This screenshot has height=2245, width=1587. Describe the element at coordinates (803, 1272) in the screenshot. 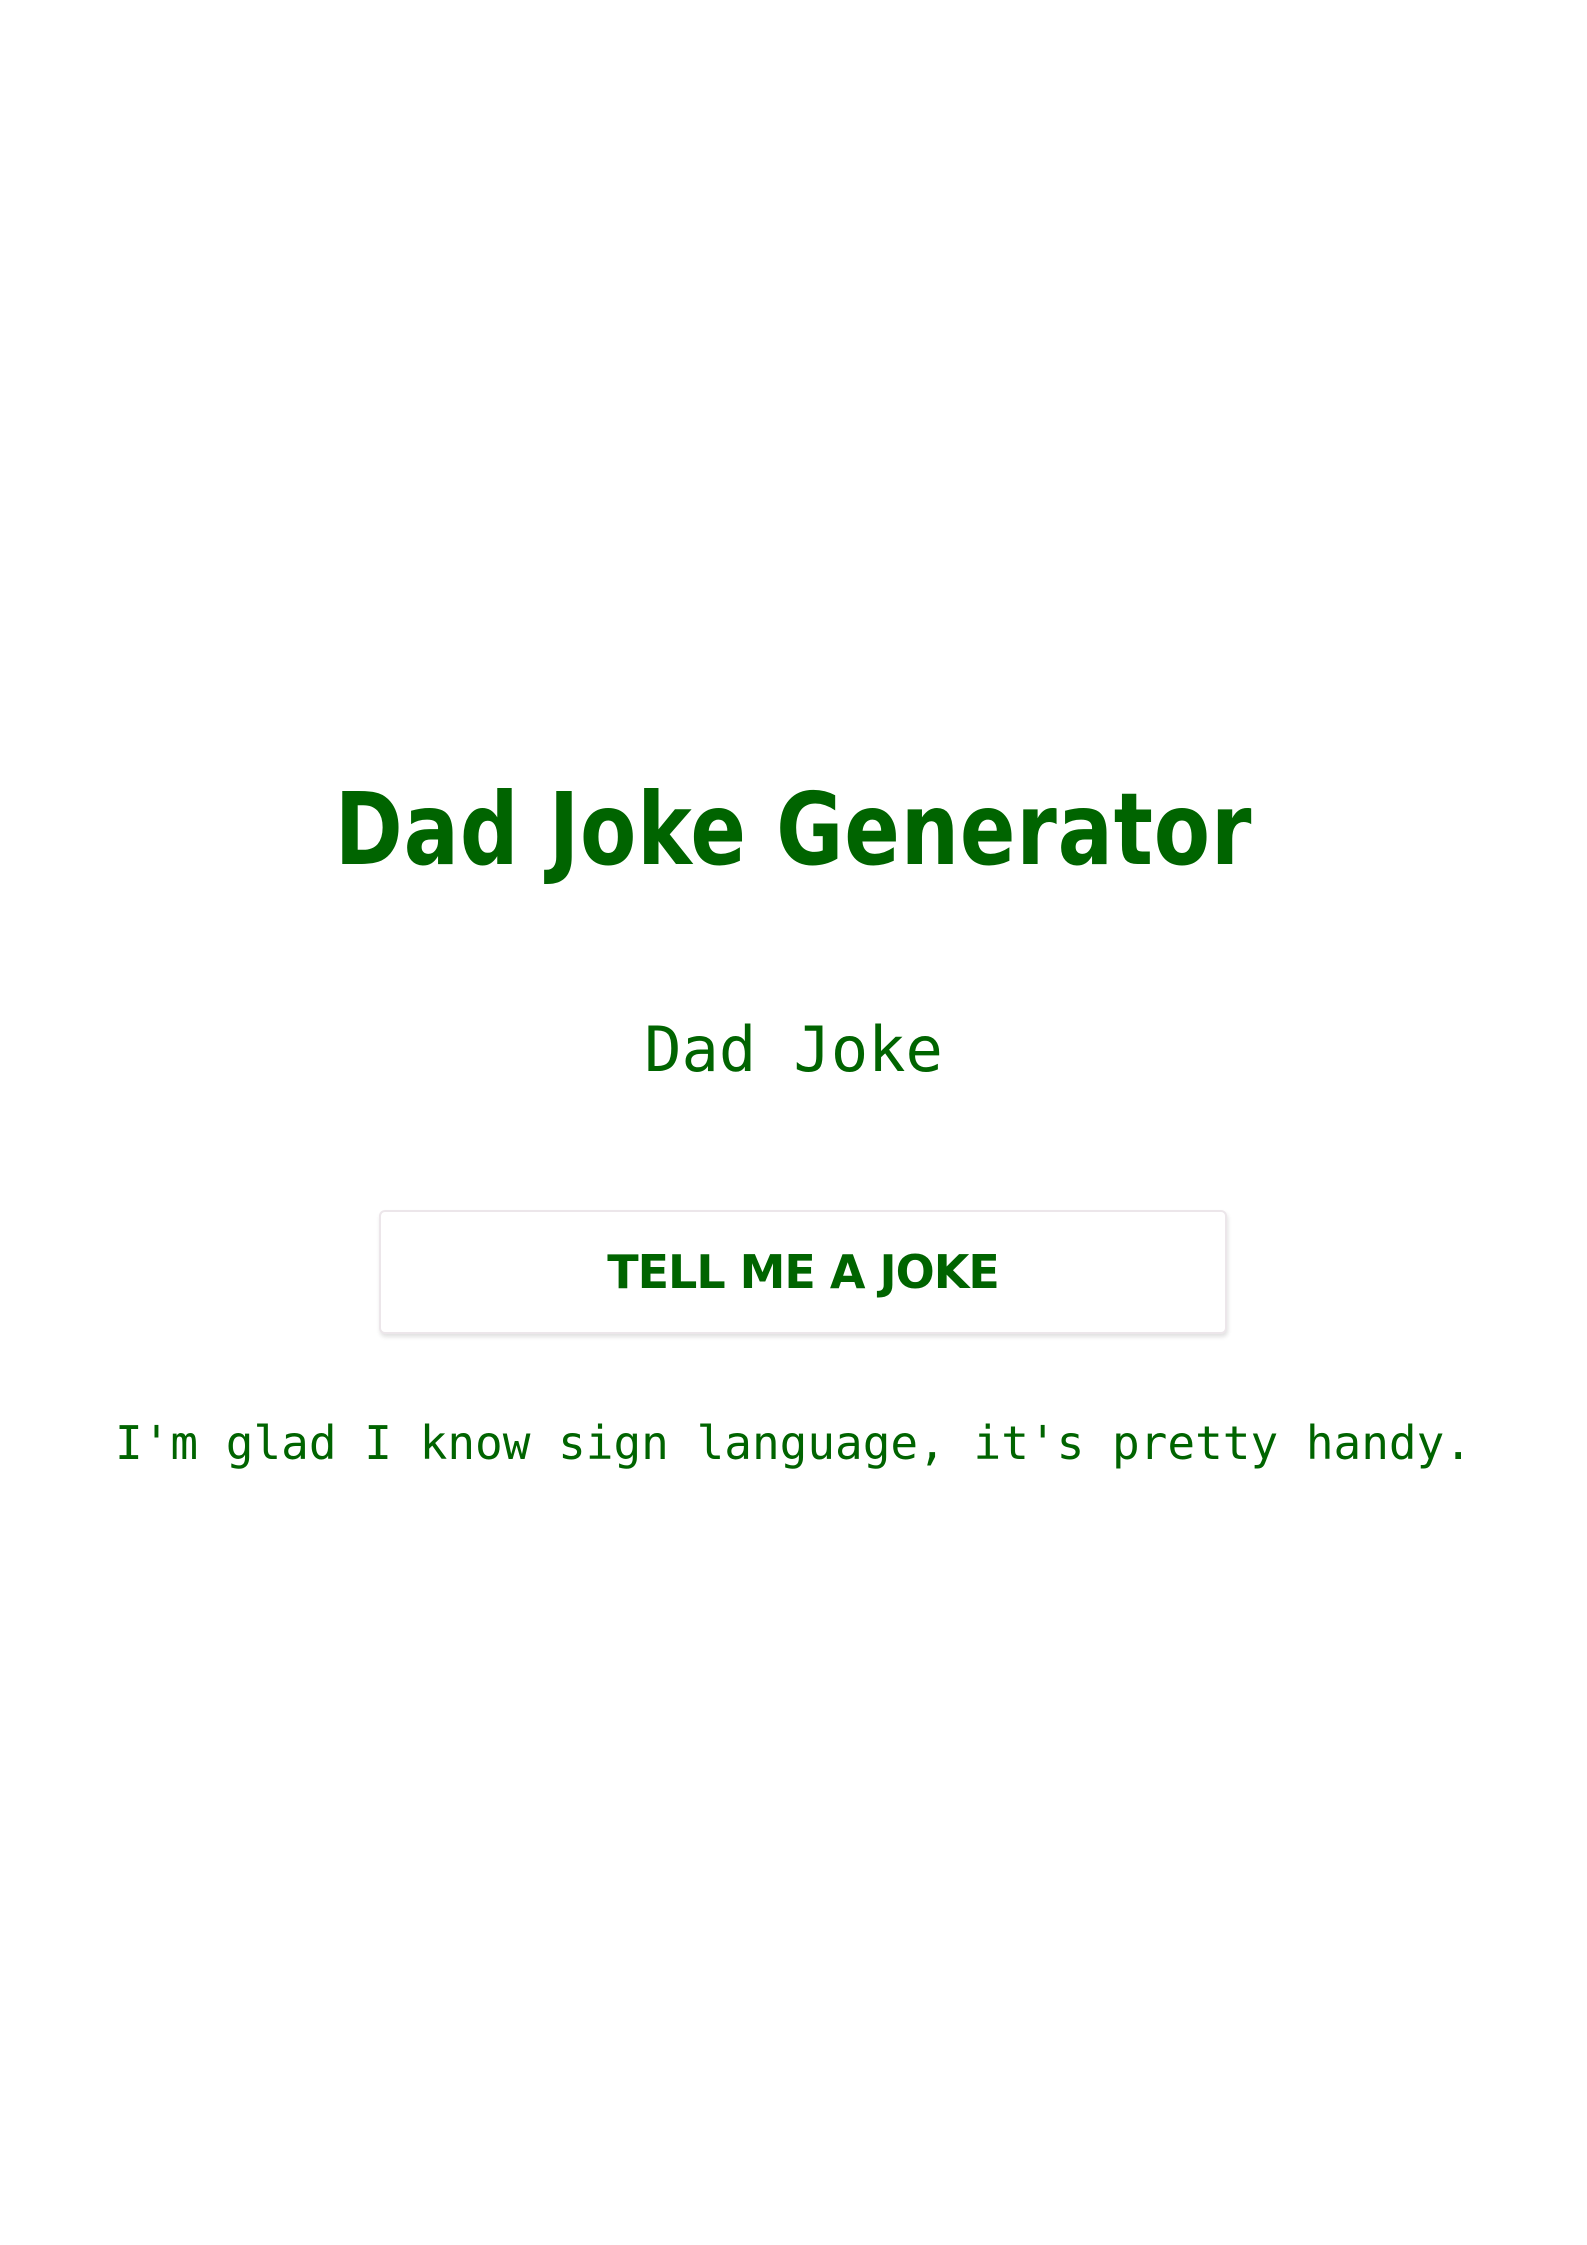

I see `tell-joke-button: TELL ME A JOKE` at that location.